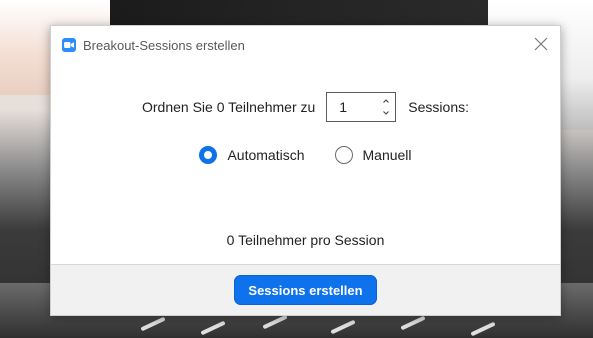 The width and height of the screenshot is (593, 338). Describe the element at coordinates (208, 155) in the screenshot. I see `radio-checked-icon` at that location.